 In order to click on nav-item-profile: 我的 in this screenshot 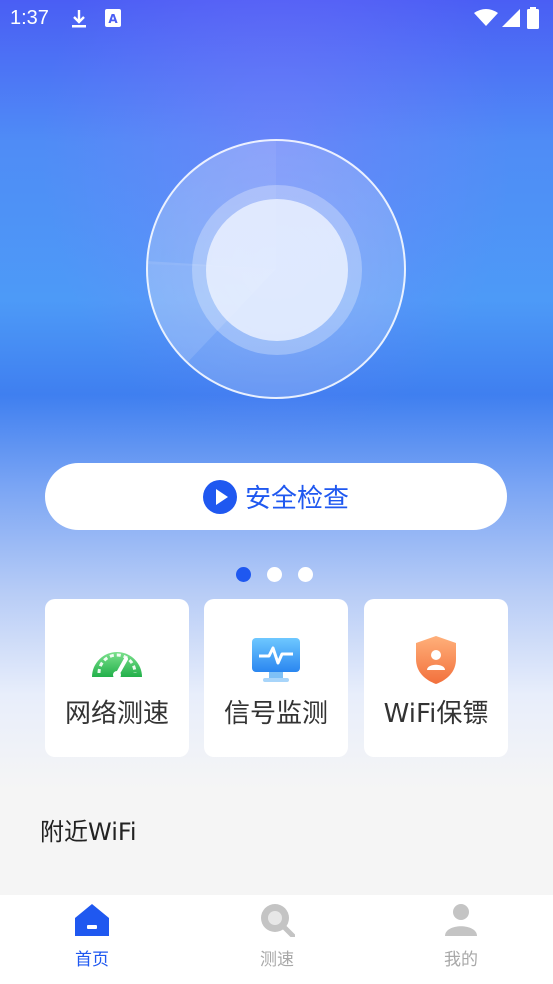, I will do `click(461, 936)`.